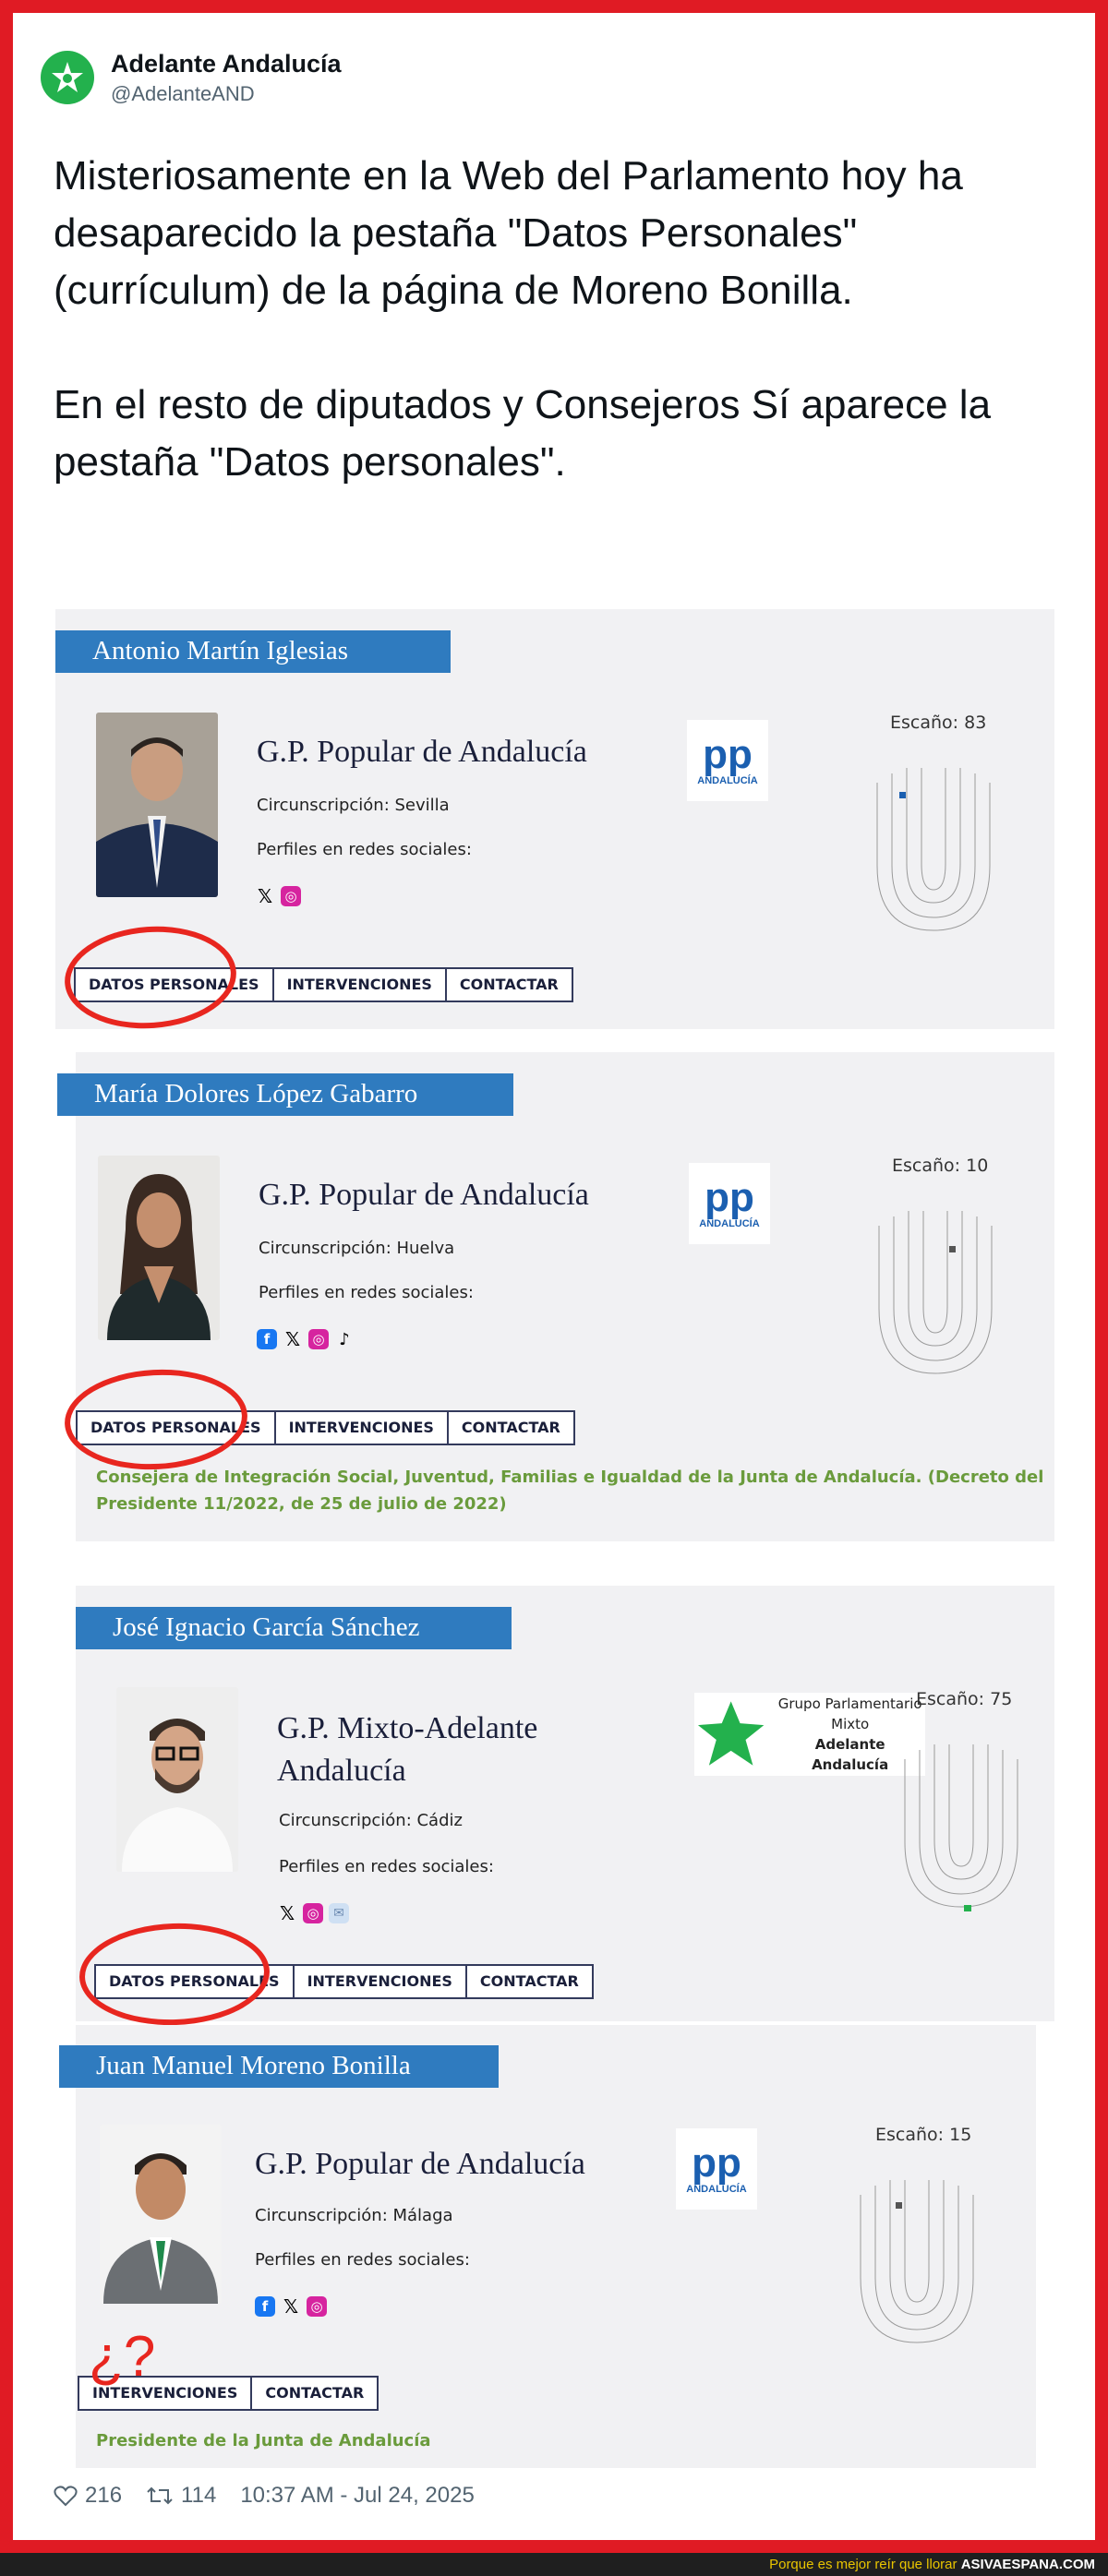  Describe the element at coordinates (341, 1771) in the screenshot. I see `party-name-line-2: Andalucía` at that location.